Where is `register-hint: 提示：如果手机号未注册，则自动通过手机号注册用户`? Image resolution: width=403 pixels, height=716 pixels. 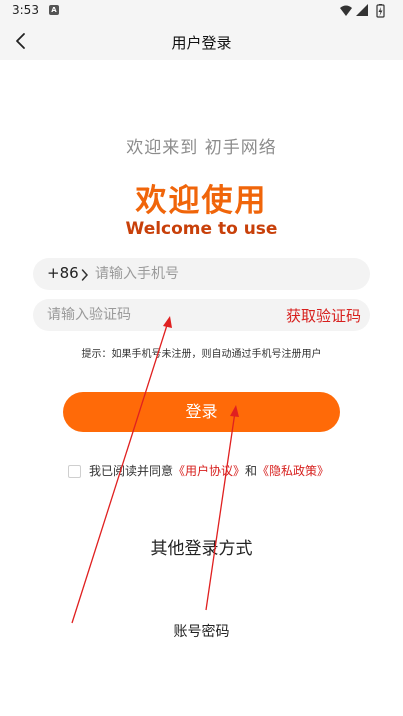 register-hint: 提示：如果手机号未注册，则自动通过手机号注册用户 is located at coordinates (201, 354).